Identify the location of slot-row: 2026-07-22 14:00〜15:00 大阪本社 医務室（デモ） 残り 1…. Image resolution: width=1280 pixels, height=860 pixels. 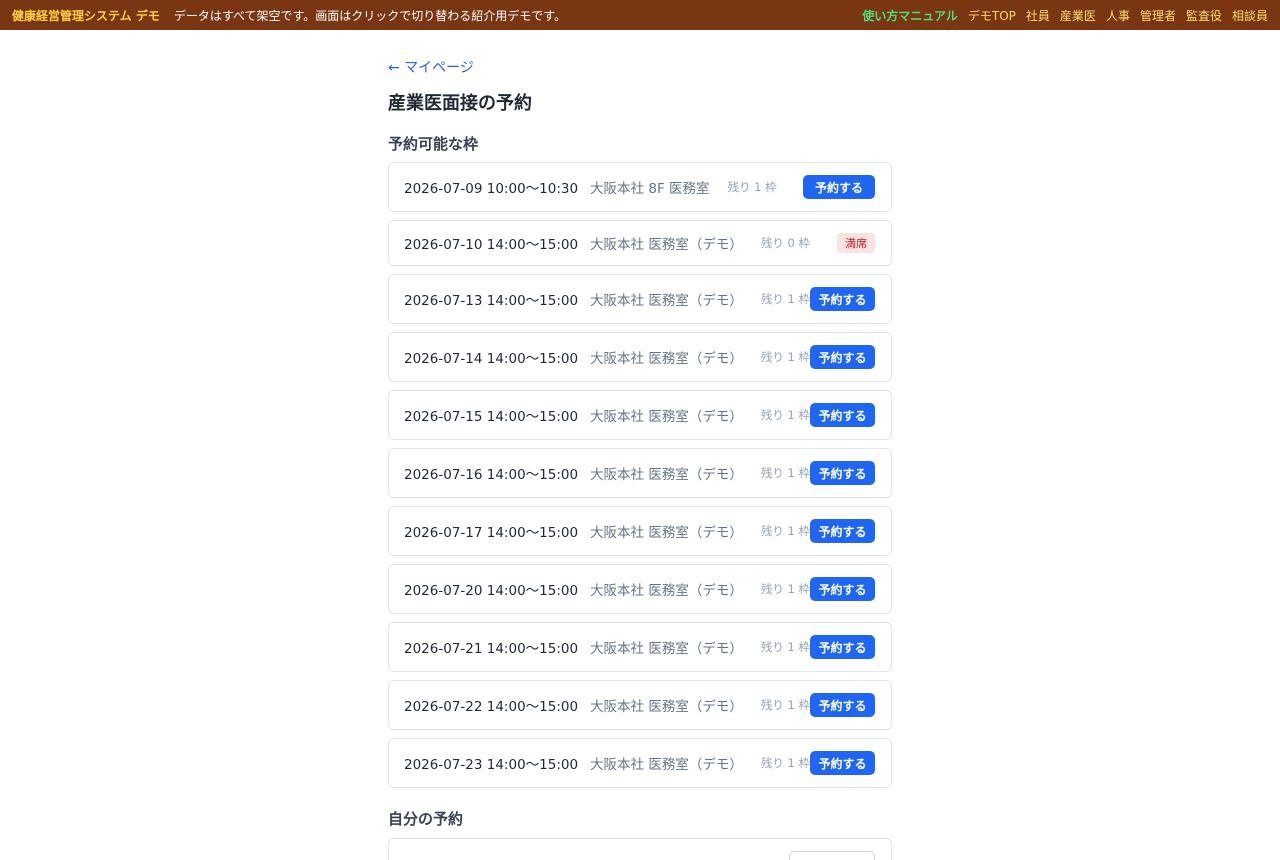
(640, 705).